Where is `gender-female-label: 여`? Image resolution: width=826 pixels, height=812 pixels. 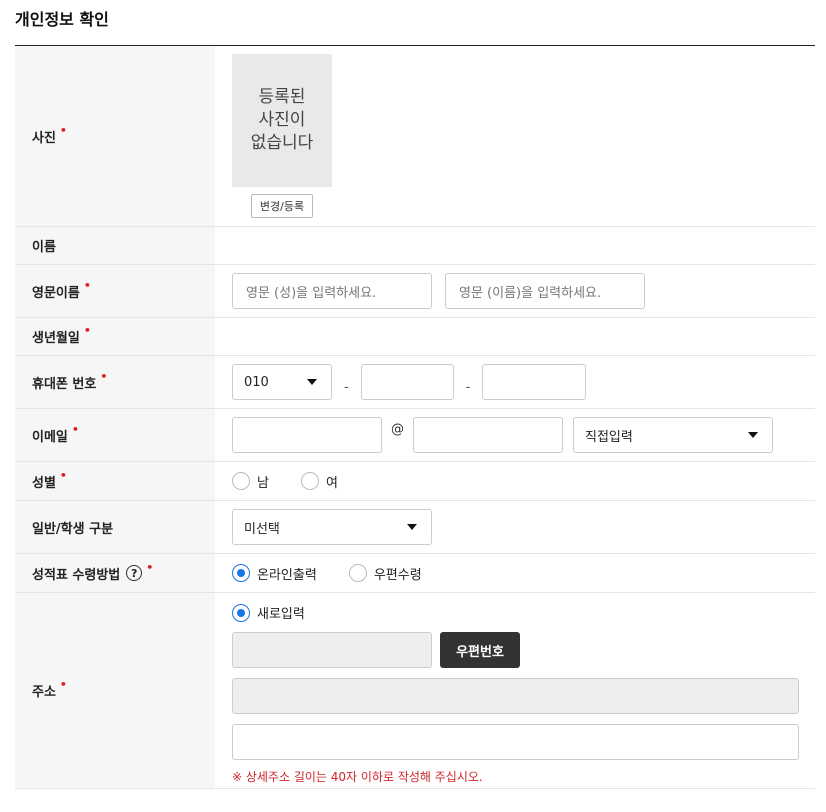 gender-female-label: 여 is located at coordinates (331, 483).